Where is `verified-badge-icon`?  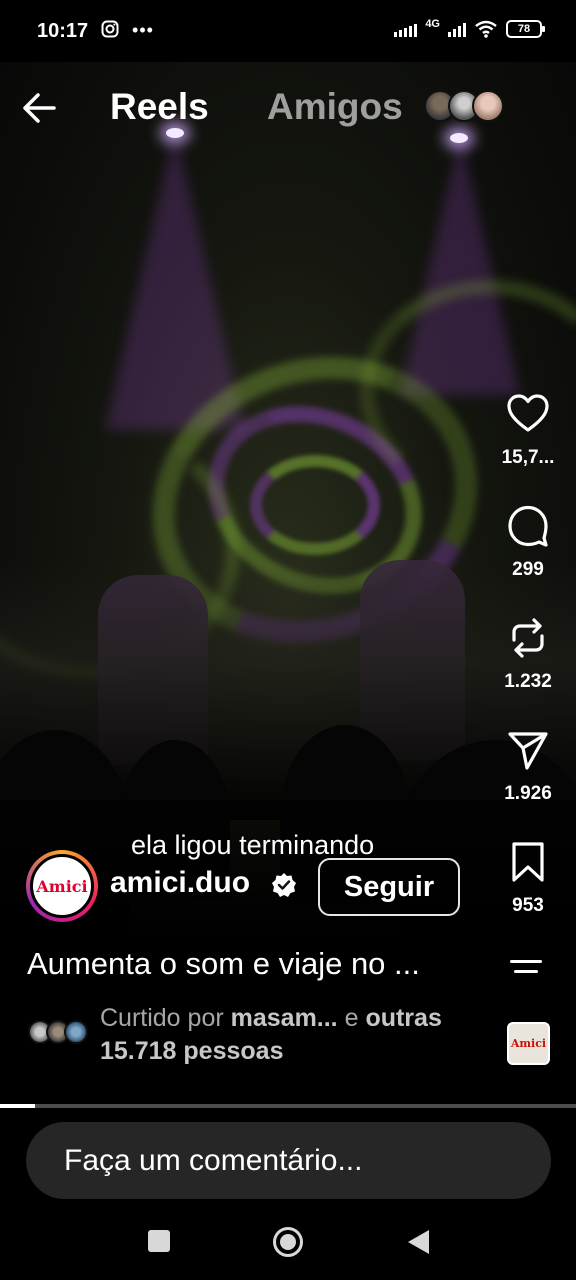
verified-badge-icon is located at coordinates (284, 885).